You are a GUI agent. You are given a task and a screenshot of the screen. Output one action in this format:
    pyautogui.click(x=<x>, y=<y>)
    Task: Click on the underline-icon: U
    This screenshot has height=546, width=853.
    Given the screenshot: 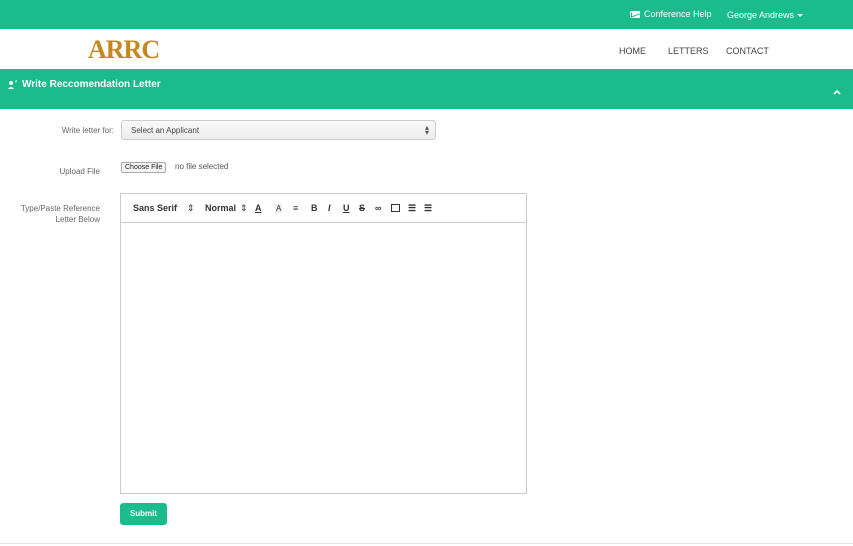 What is the action you would take?
    pyautogui.click(x=346, y=208)
    